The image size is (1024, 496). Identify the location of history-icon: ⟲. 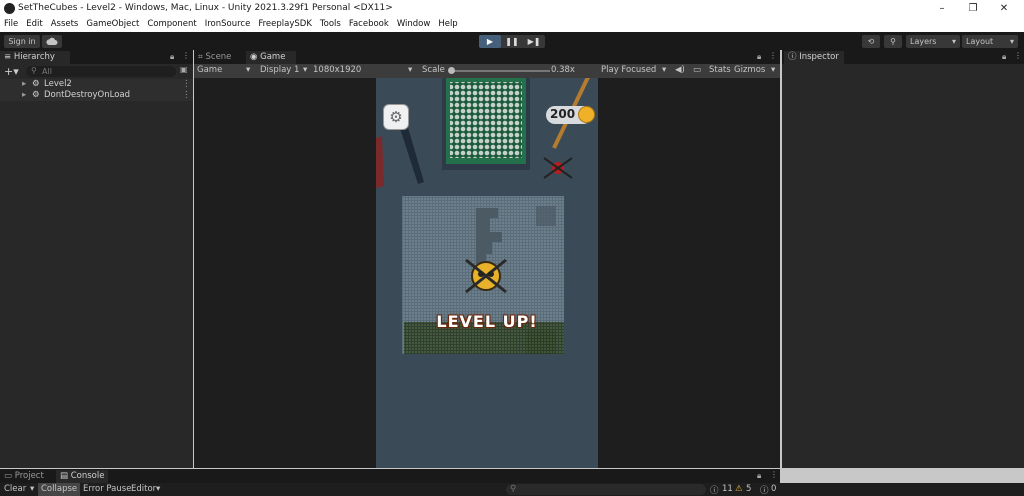
(871, 41).